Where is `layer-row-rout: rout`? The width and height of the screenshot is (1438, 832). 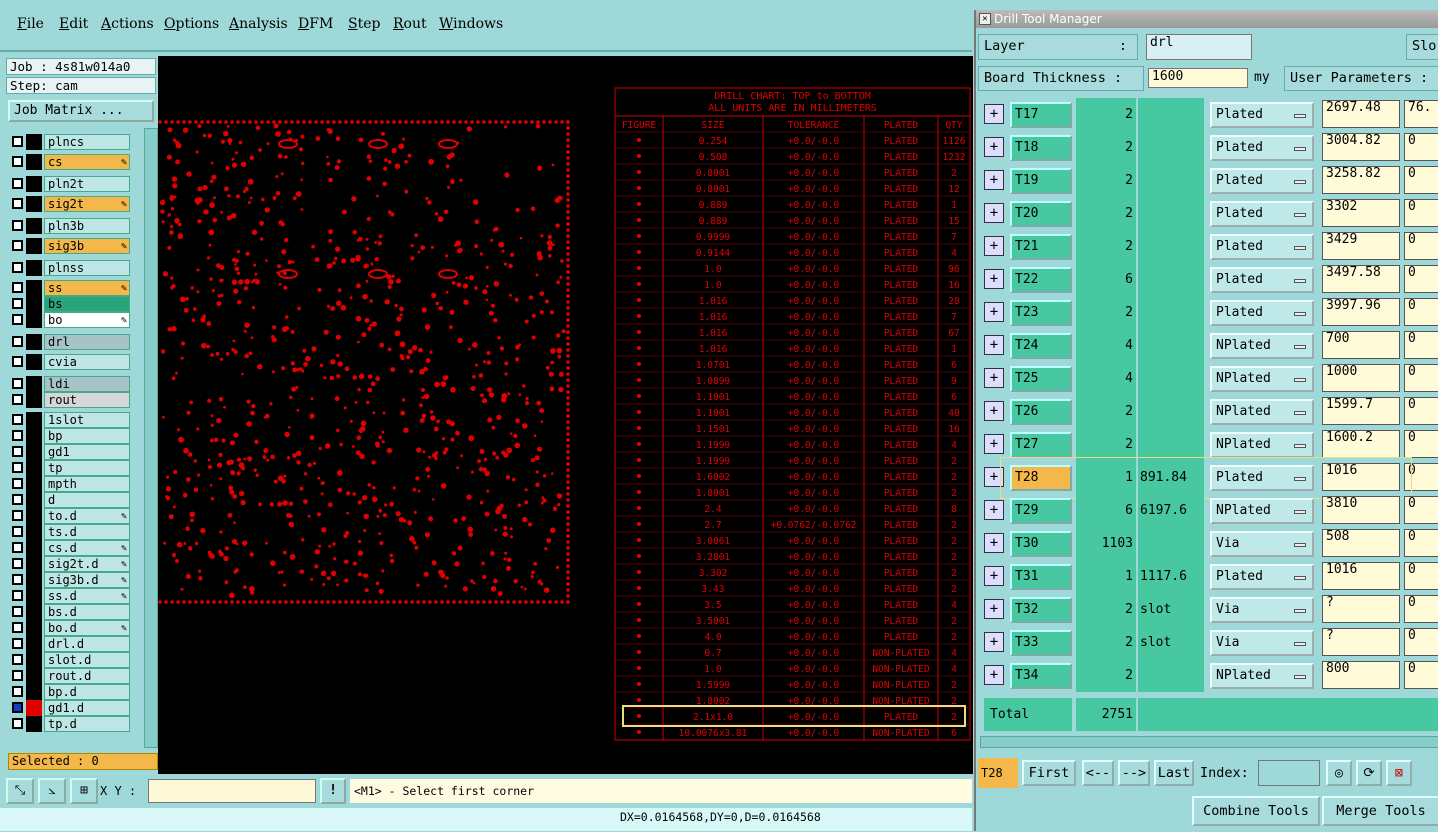
layer-row-rout: rout is located at coordinates (69, 400).